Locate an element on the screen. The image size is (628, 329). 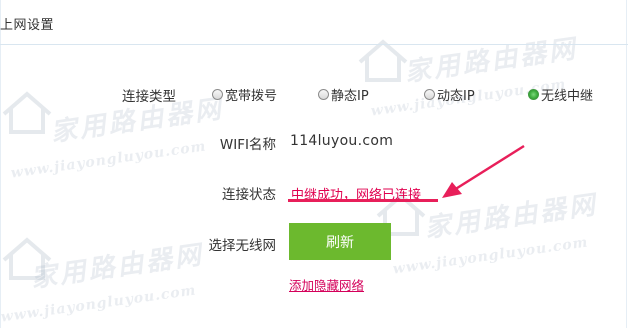
radio-label: 无线中继 is located at coordinates (567, 96).